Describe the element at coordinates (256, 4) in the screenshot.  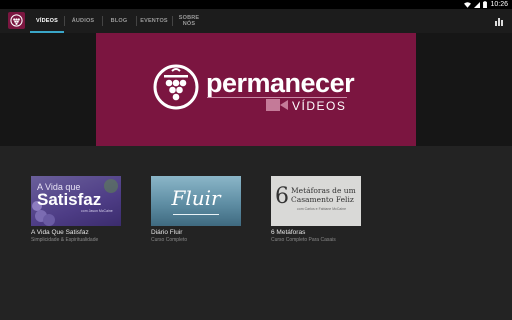
I see `status-bar: 10:26` at that location.